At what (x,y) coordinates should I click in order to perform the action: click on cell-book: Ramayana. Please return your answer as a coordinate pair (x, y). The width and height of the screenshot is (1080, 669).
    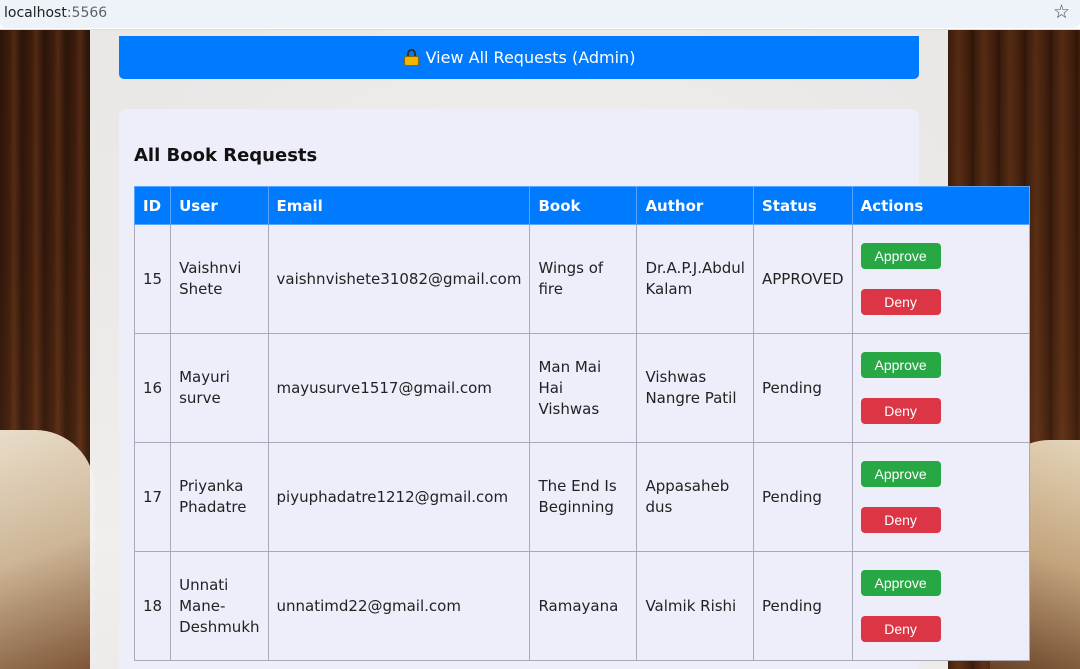
    Looking at the image, I should click on (583, 606).